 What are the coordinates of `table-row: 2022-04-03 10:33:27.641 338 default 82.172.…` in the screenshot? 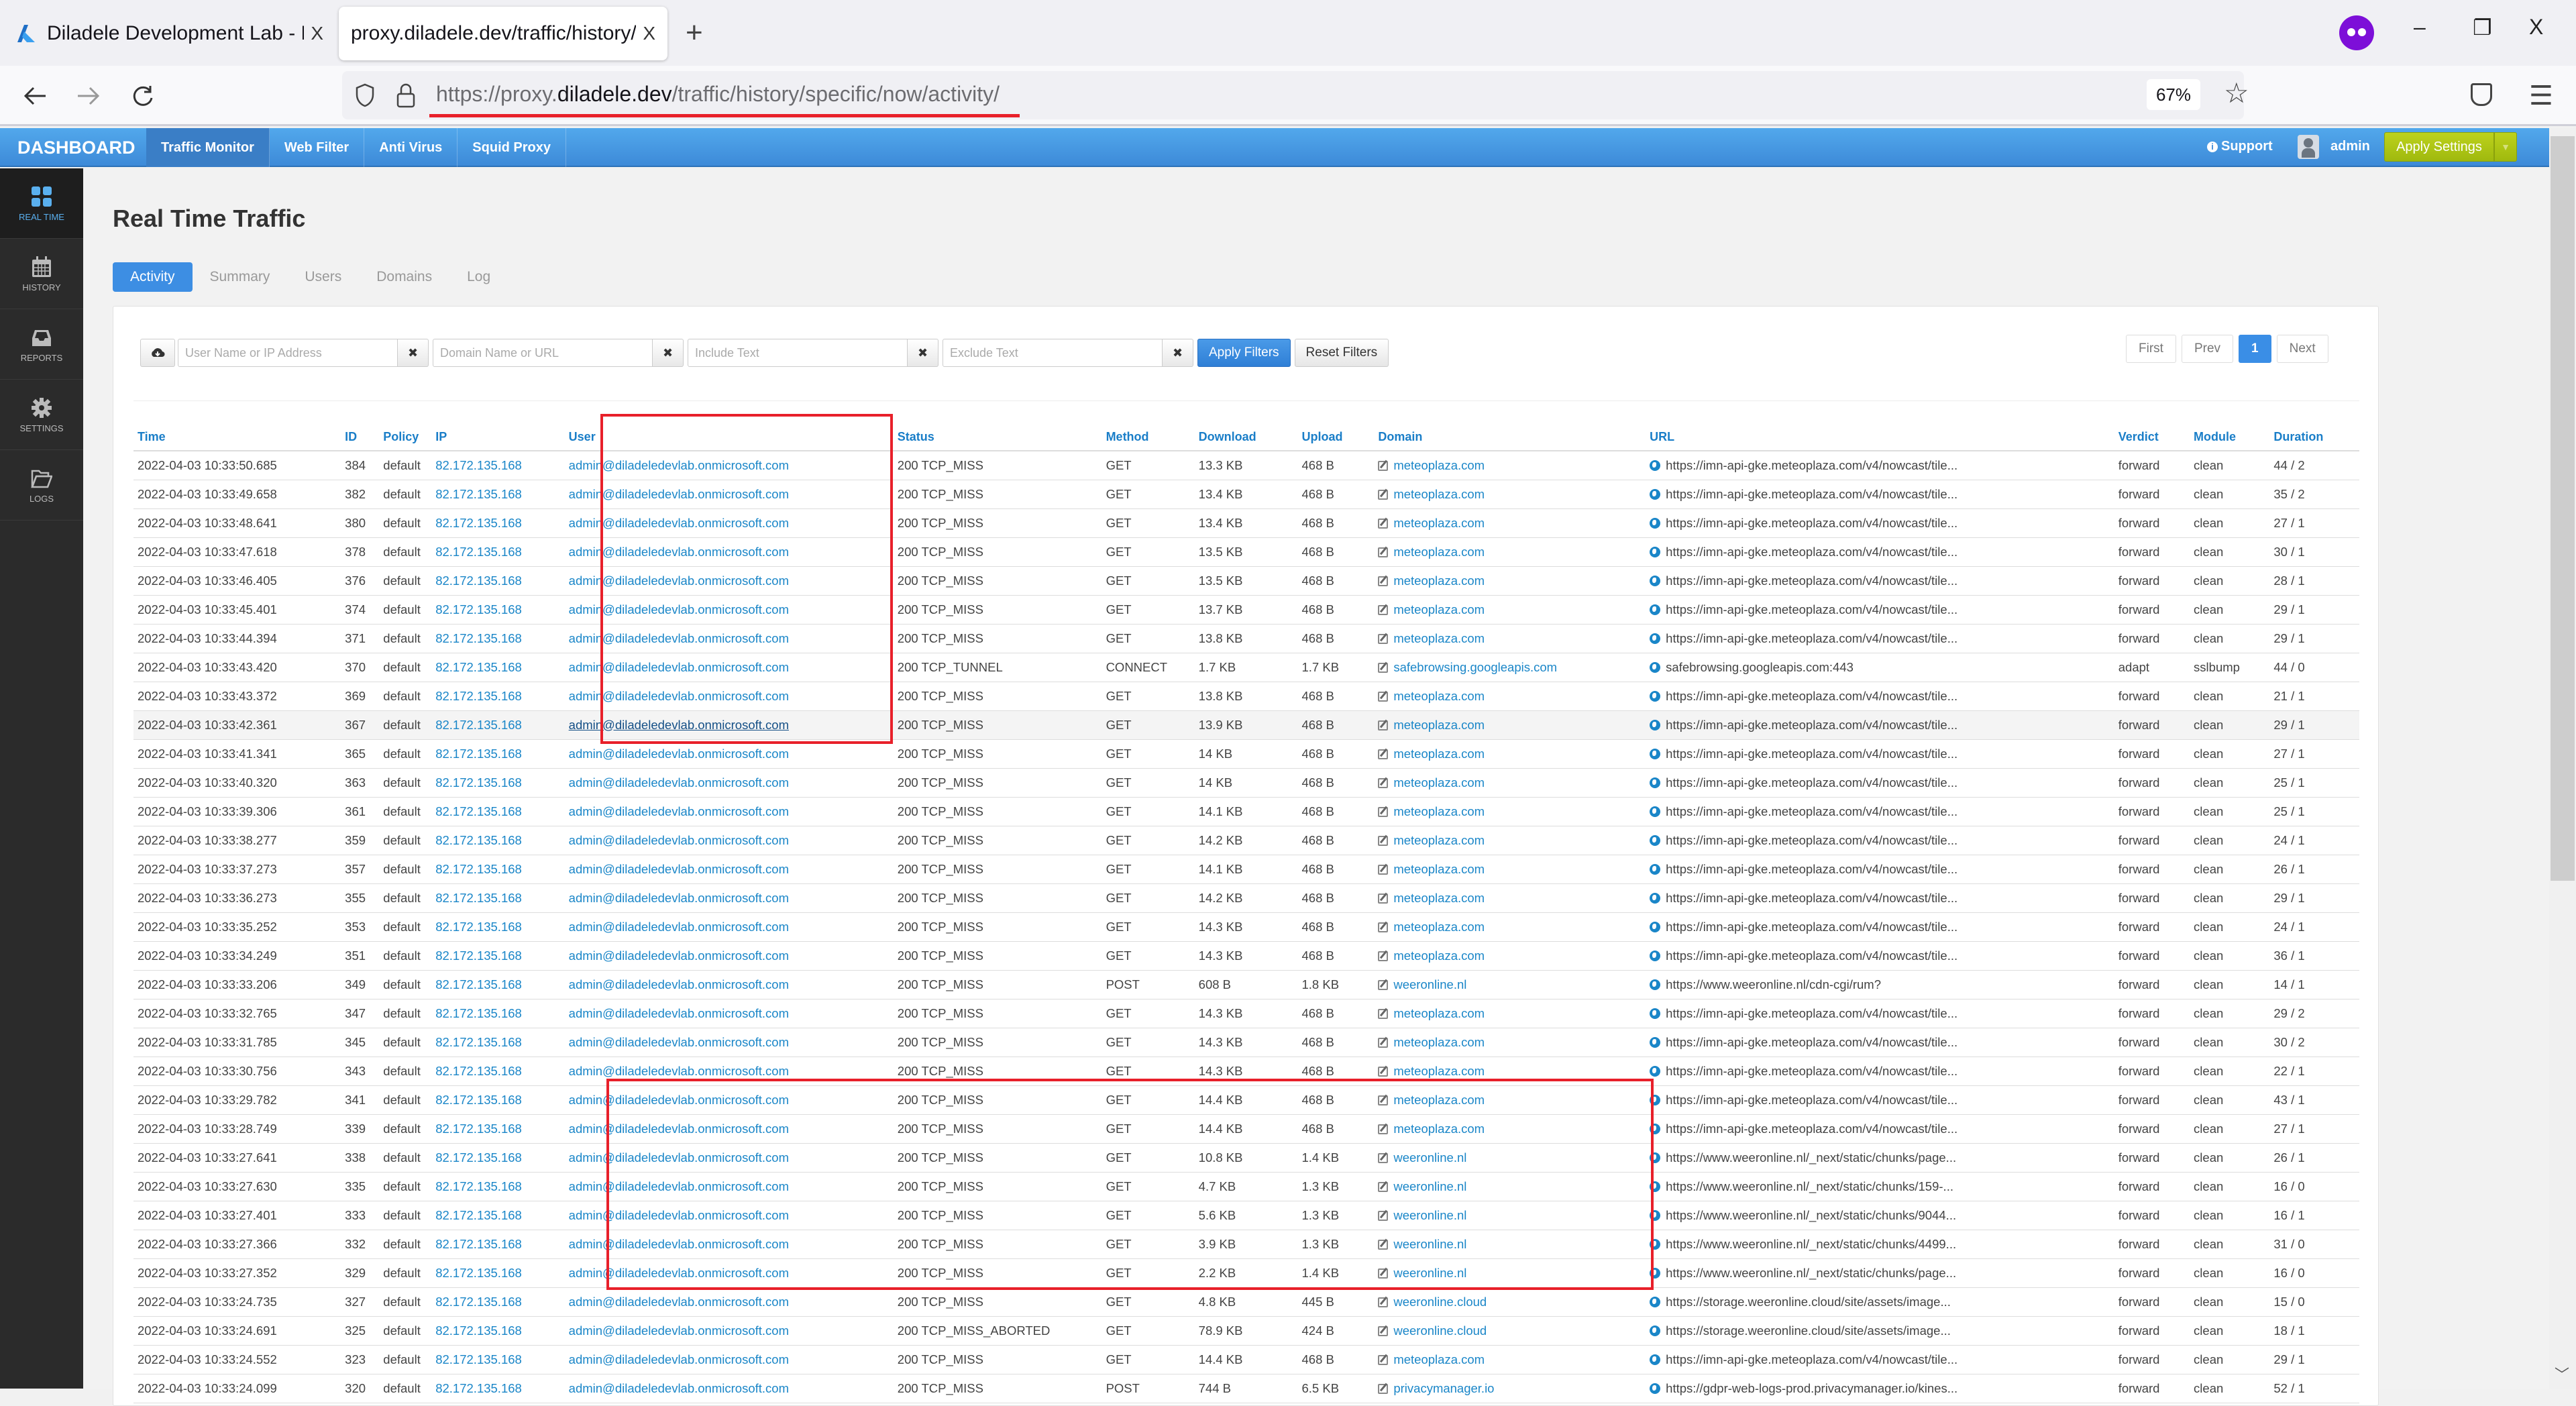 It's located at (1246, 1158).